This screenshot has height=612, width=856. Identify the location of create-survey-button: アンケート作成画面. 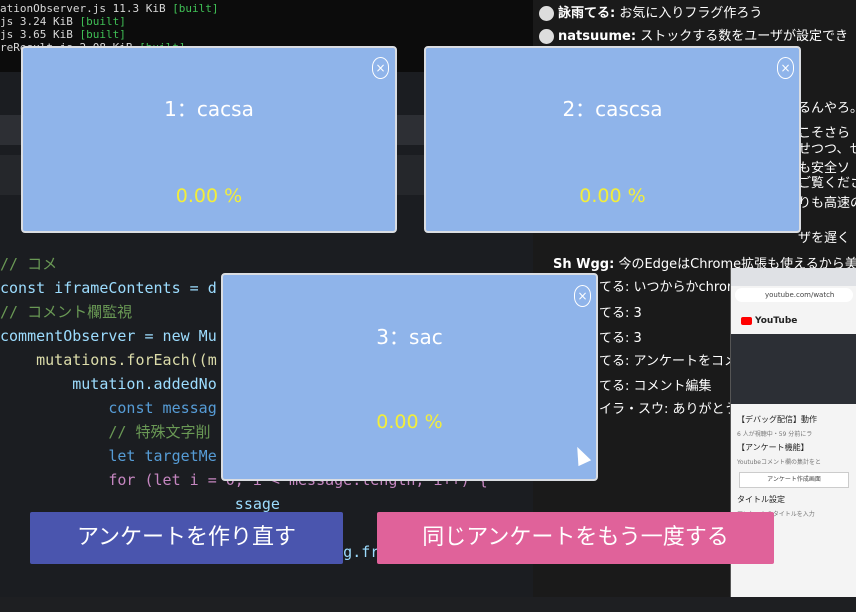
(794, 480).